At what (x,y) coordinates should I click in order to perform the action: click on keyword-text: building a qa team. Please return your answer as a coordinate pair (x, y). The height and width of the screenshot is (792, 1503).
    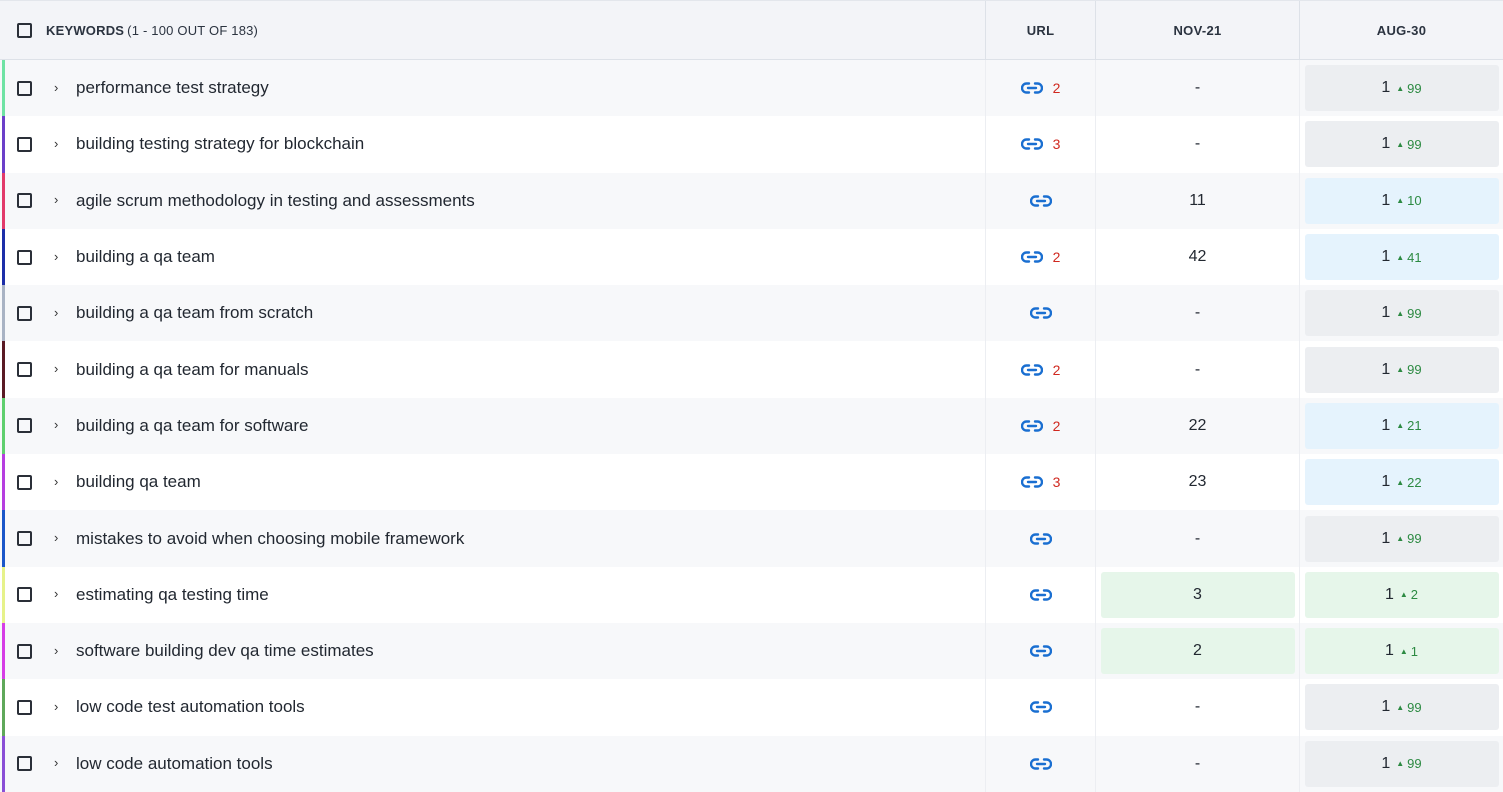
    Looking at the image, I should click on (145, 257).